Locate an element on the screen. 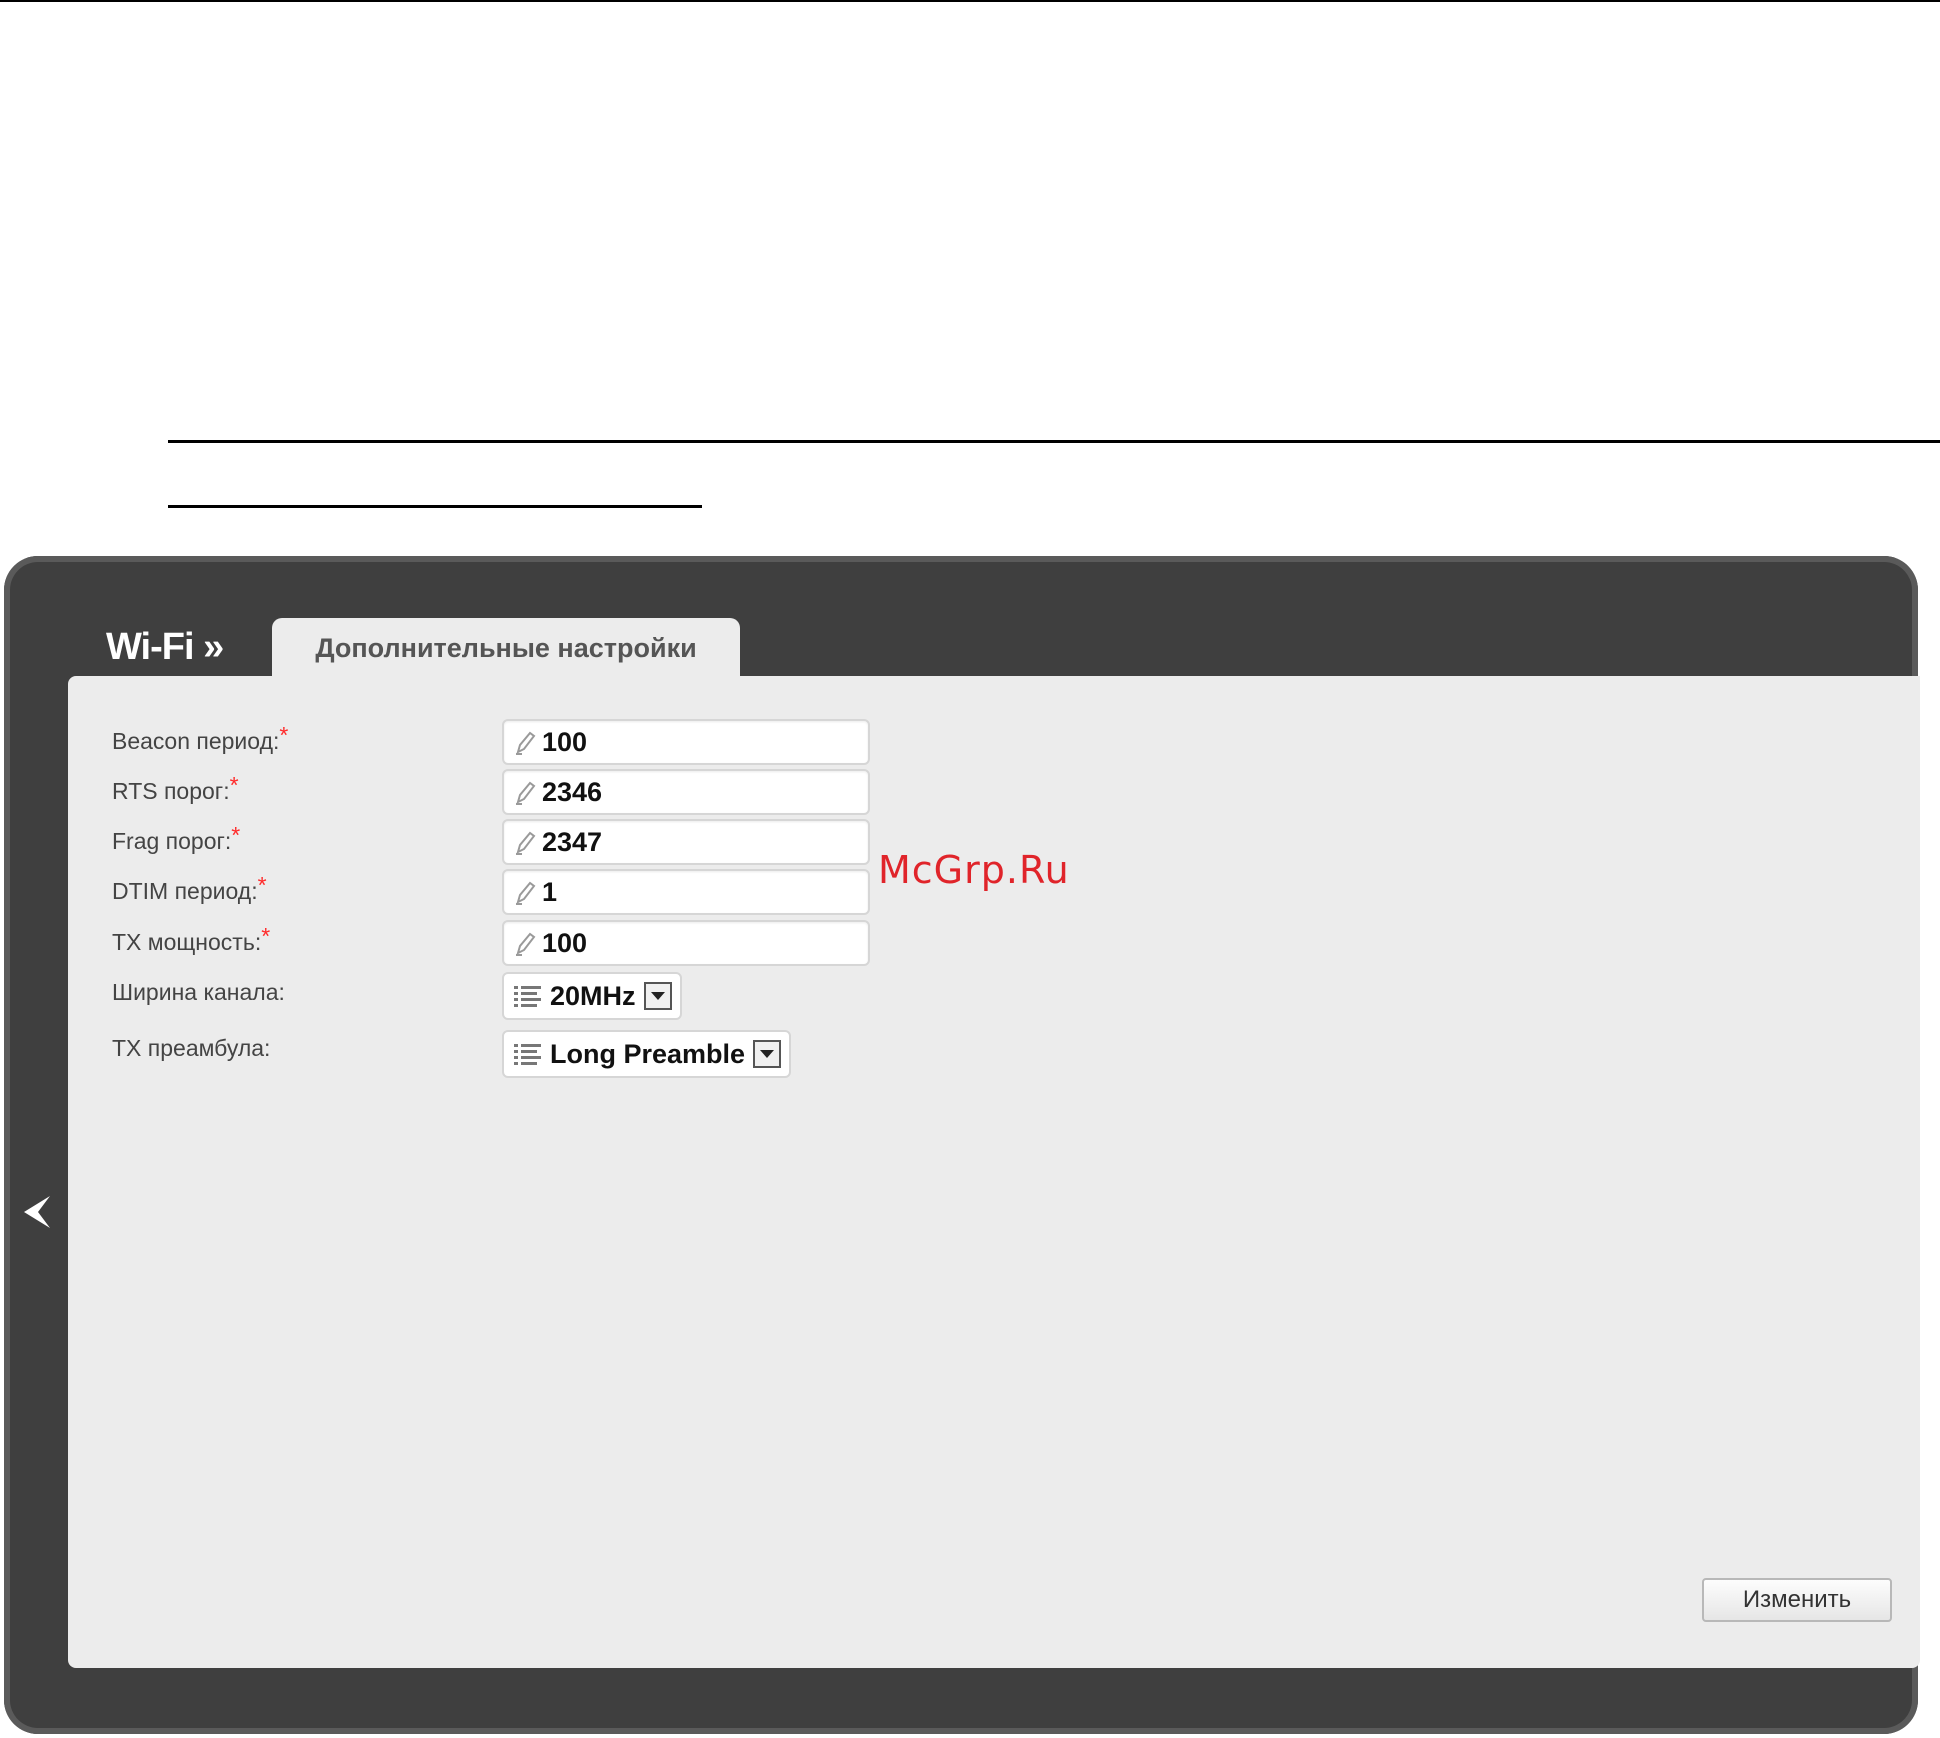 The width and height of the screenshot is (1940, 1738). tx-preamble-value: Long Preamble is located at coordinates (648, 1053).